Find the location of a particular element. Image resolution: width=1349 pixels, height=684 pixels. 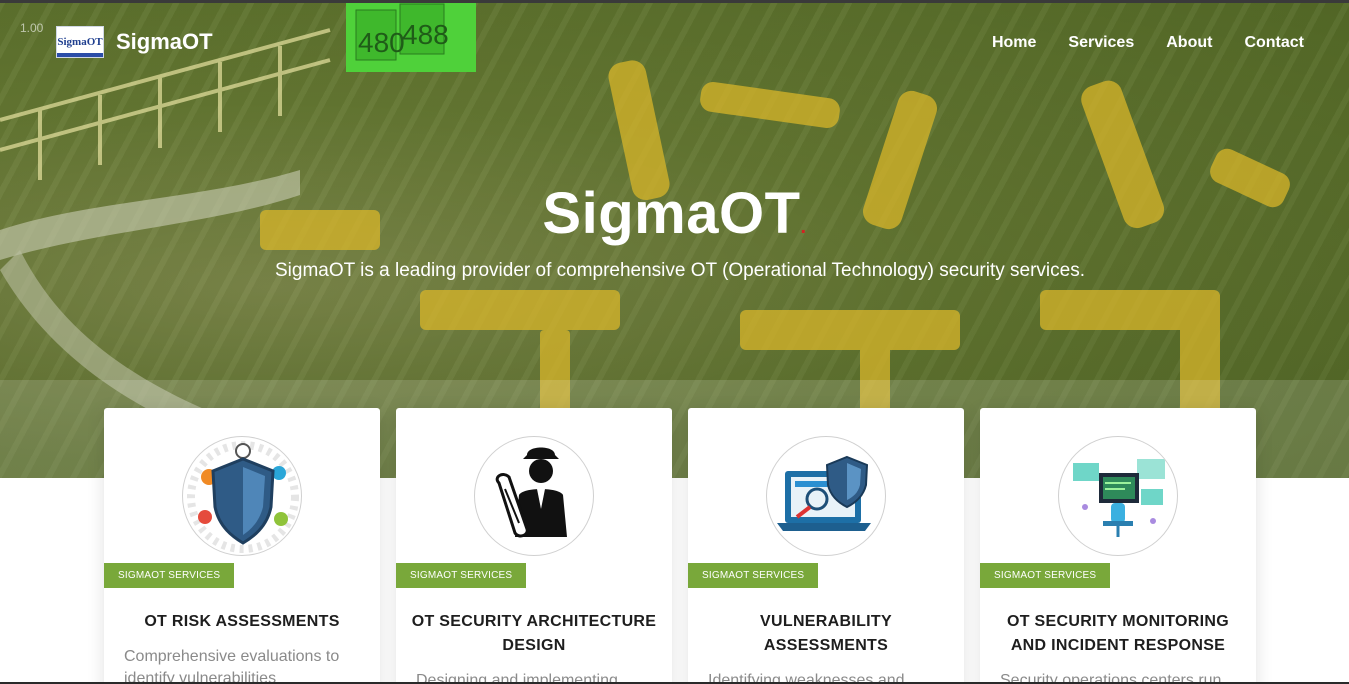

brand: SigmaOT SigmaOT is located at coordinates (134, 42).